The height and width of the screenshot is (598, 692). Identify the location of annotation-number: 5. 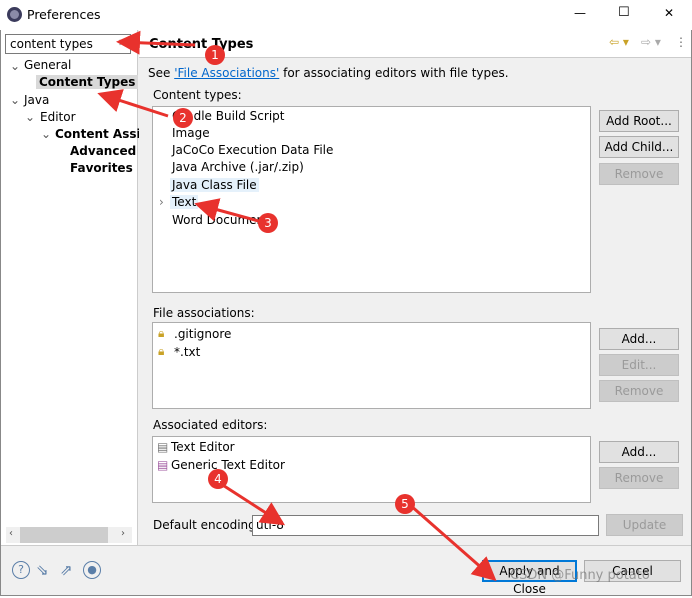
(405, 504).